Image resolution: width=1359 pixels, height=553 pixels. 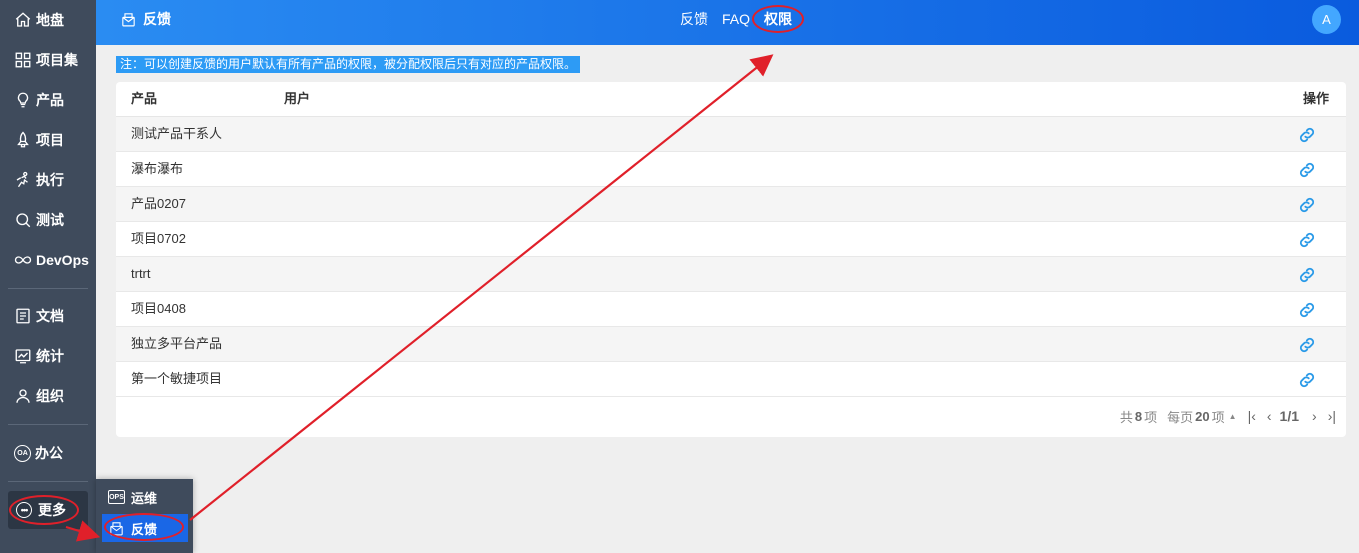 What do you see at coordinates (694, 19) in the screenshot?
I see `tab-feedback: 反馈` at bounding box center [694, 19].